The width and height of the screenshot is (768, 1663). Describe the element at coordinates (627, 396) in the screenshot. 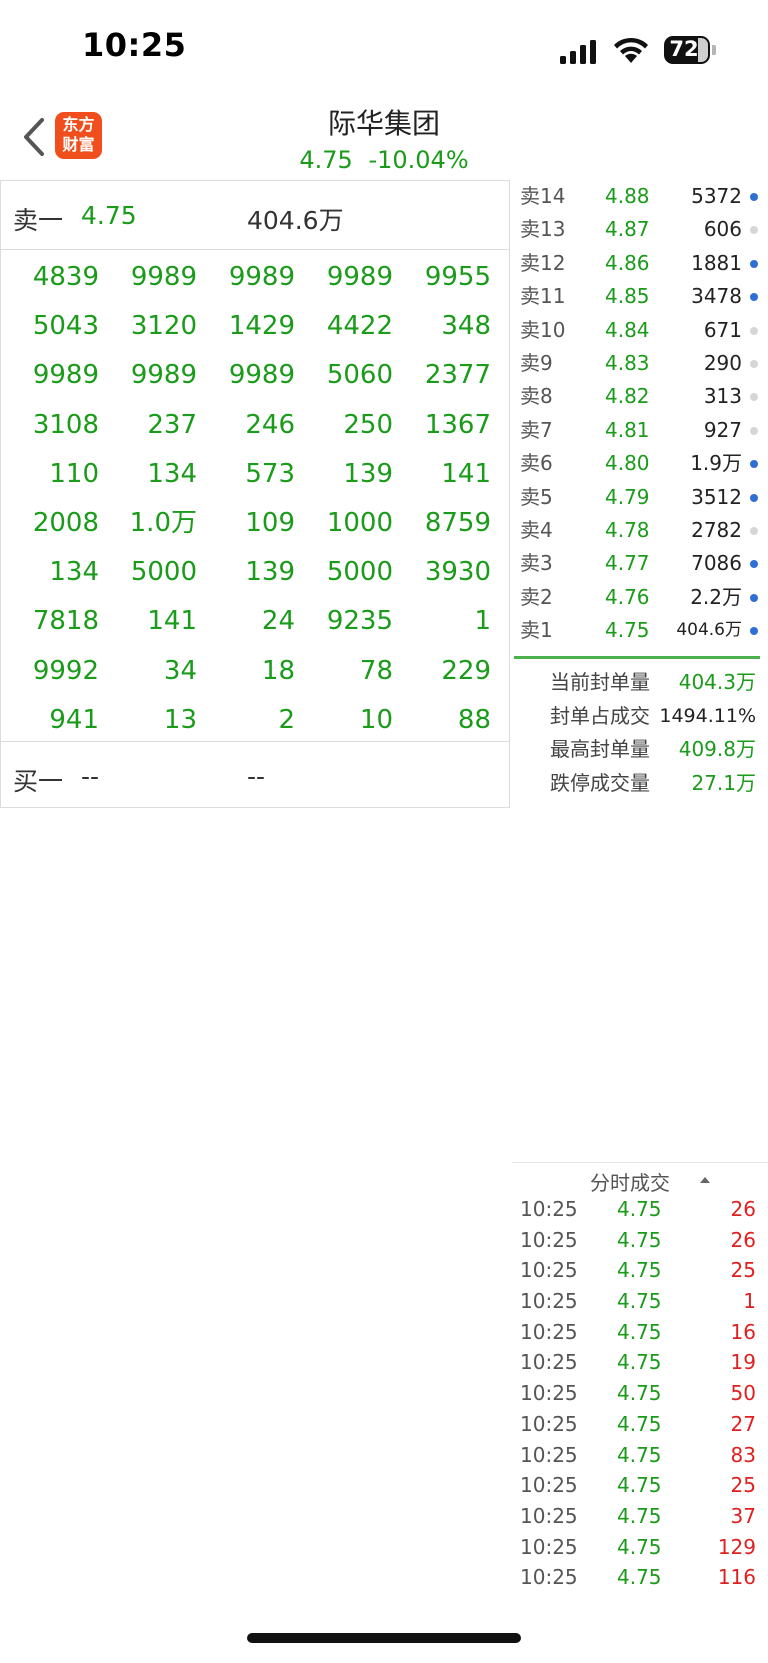

I see `order-level-price: 4.82` at that location.